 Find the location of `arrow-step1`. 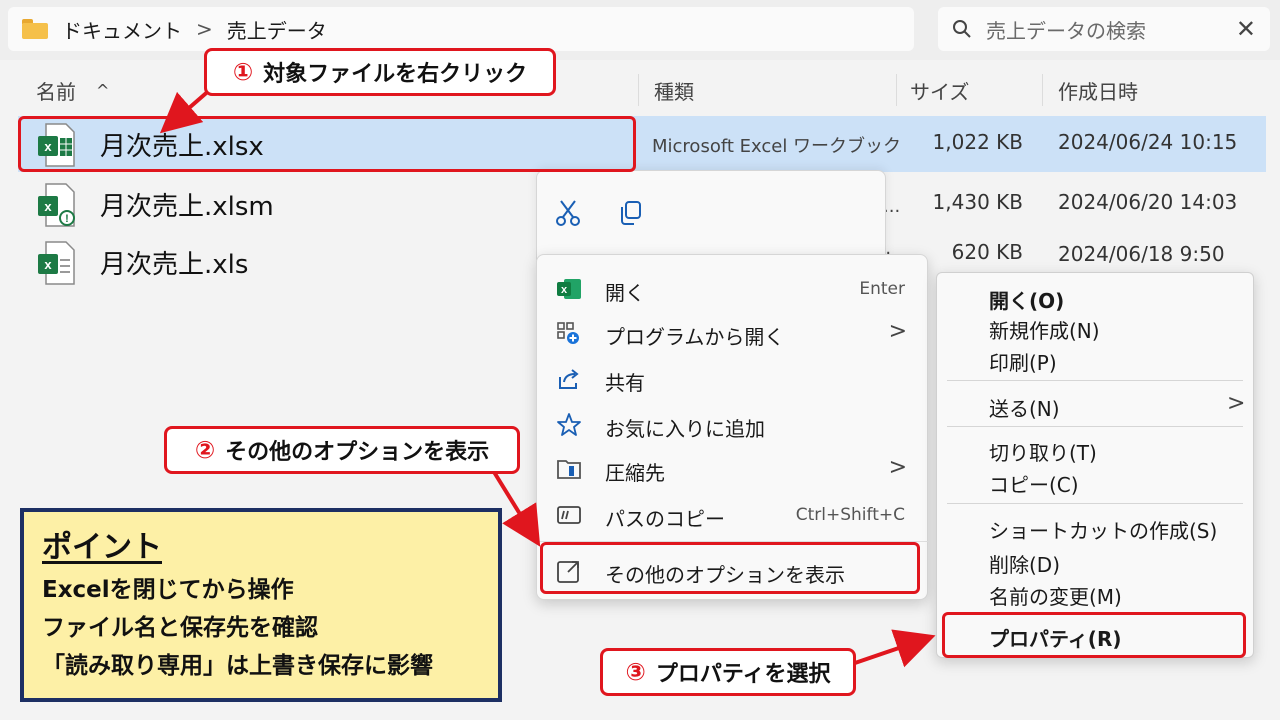

arrow-step1 is located at coordinates (186, 110).